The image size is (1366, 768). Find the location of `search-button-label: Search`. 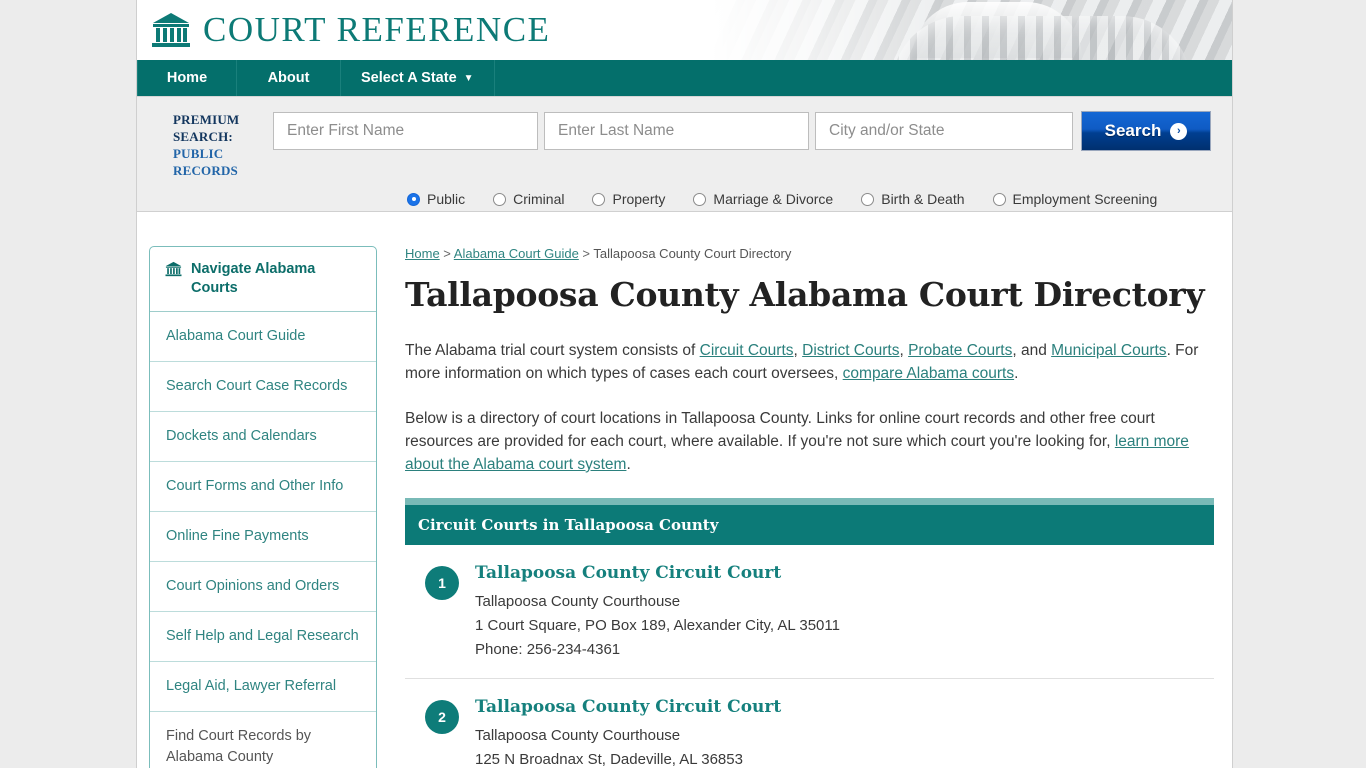

search-button-label: Search is located at coordinates (1133, 130).